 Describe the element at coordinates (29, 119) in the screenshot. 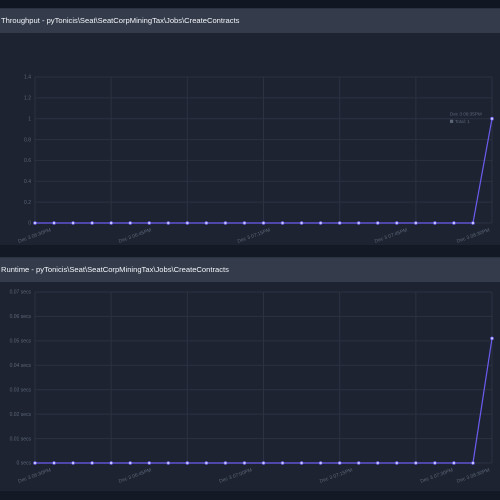

I see `y-tick-label: 1` at that location.